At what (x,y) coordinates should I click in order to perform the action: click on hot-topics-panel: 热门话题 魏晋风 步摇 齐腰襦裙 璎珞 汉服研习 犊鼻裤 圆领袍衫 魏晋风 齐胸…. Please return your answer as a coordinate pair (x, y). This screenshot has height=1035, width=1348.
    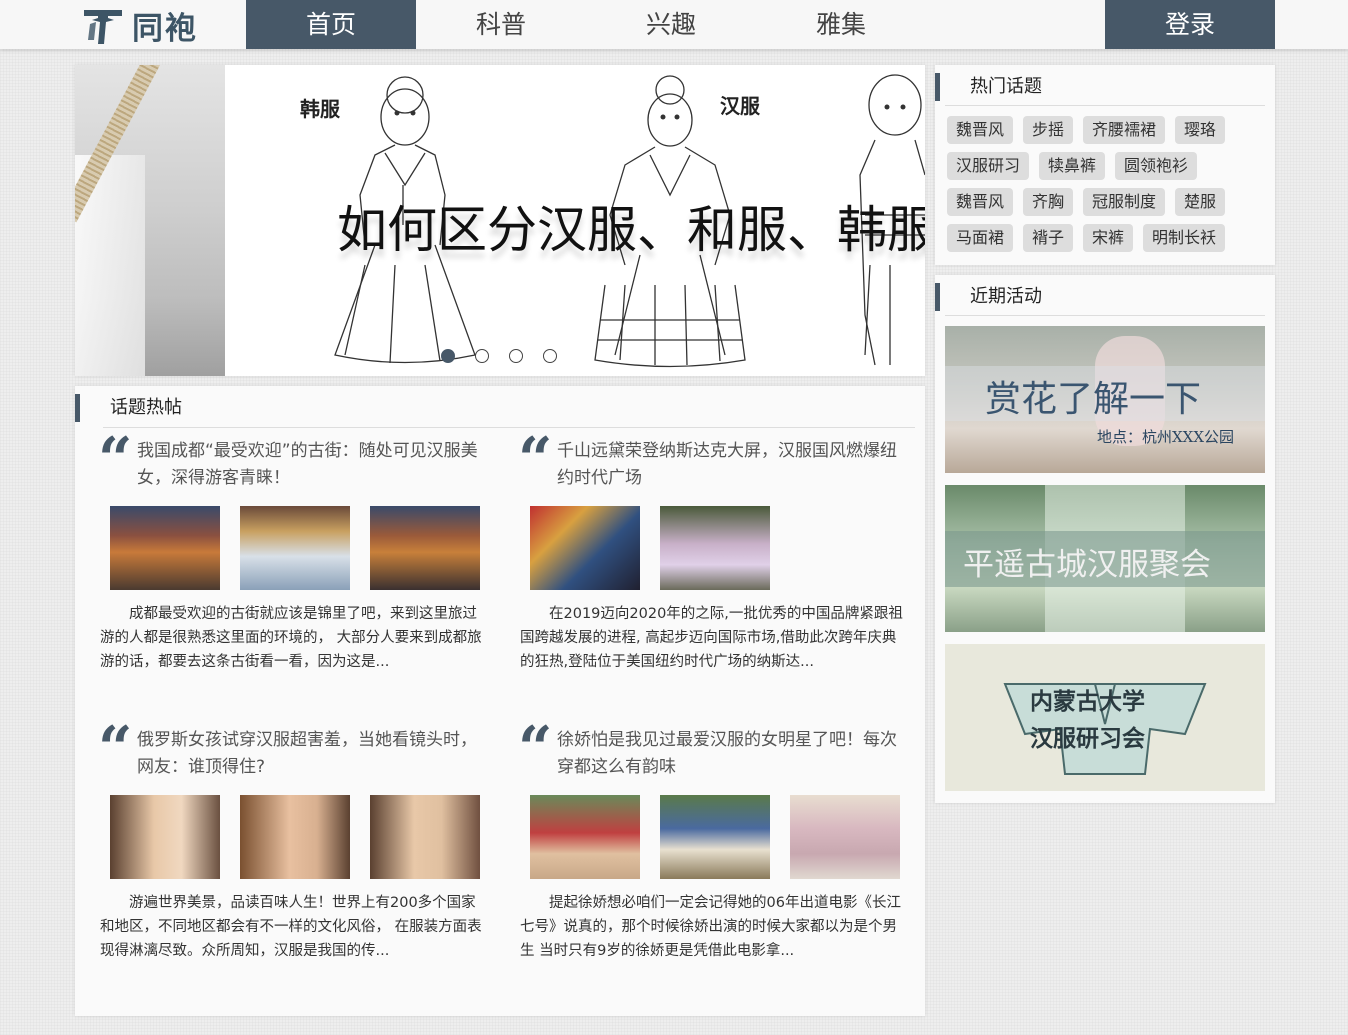
    Looking at the image, I should click on (1105, 165).